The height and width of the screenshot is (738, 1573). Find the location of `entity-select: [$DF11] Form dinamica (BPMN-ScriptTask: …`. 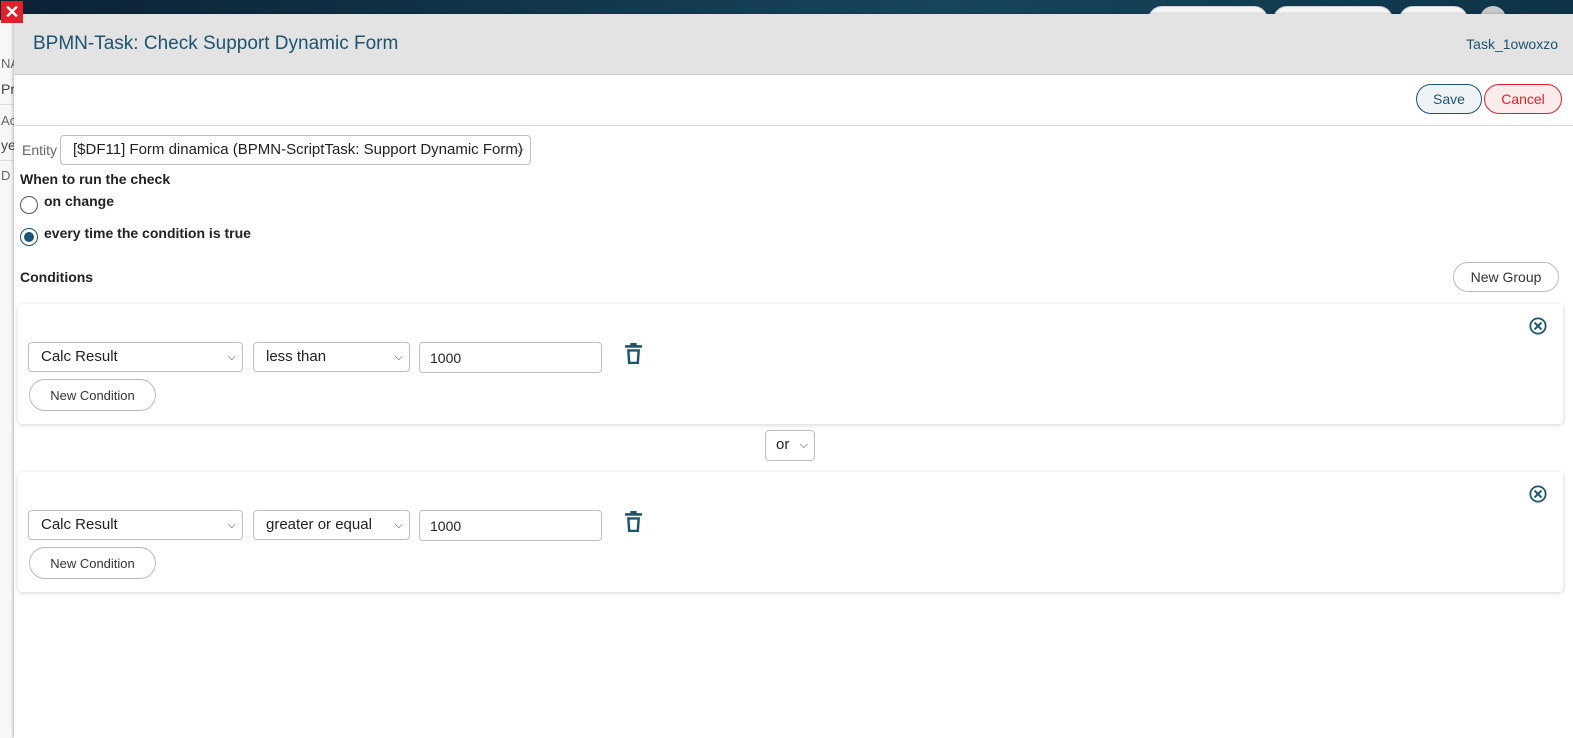

entity-select: [$DF11] Form dinamica (BPMN-ScriptTask: … is located at coordinates (295, 150).